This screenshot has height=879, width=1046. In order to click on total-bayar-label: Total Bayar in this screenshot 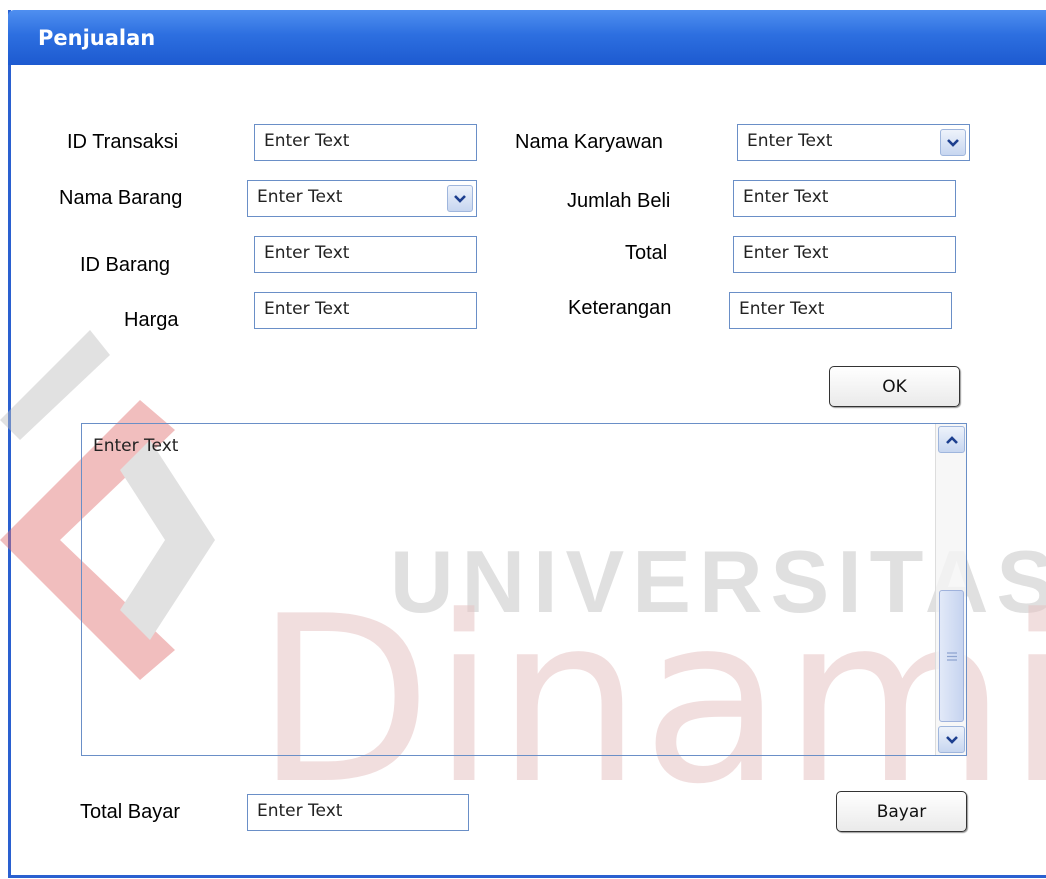, I will do `click(130, 812)`.